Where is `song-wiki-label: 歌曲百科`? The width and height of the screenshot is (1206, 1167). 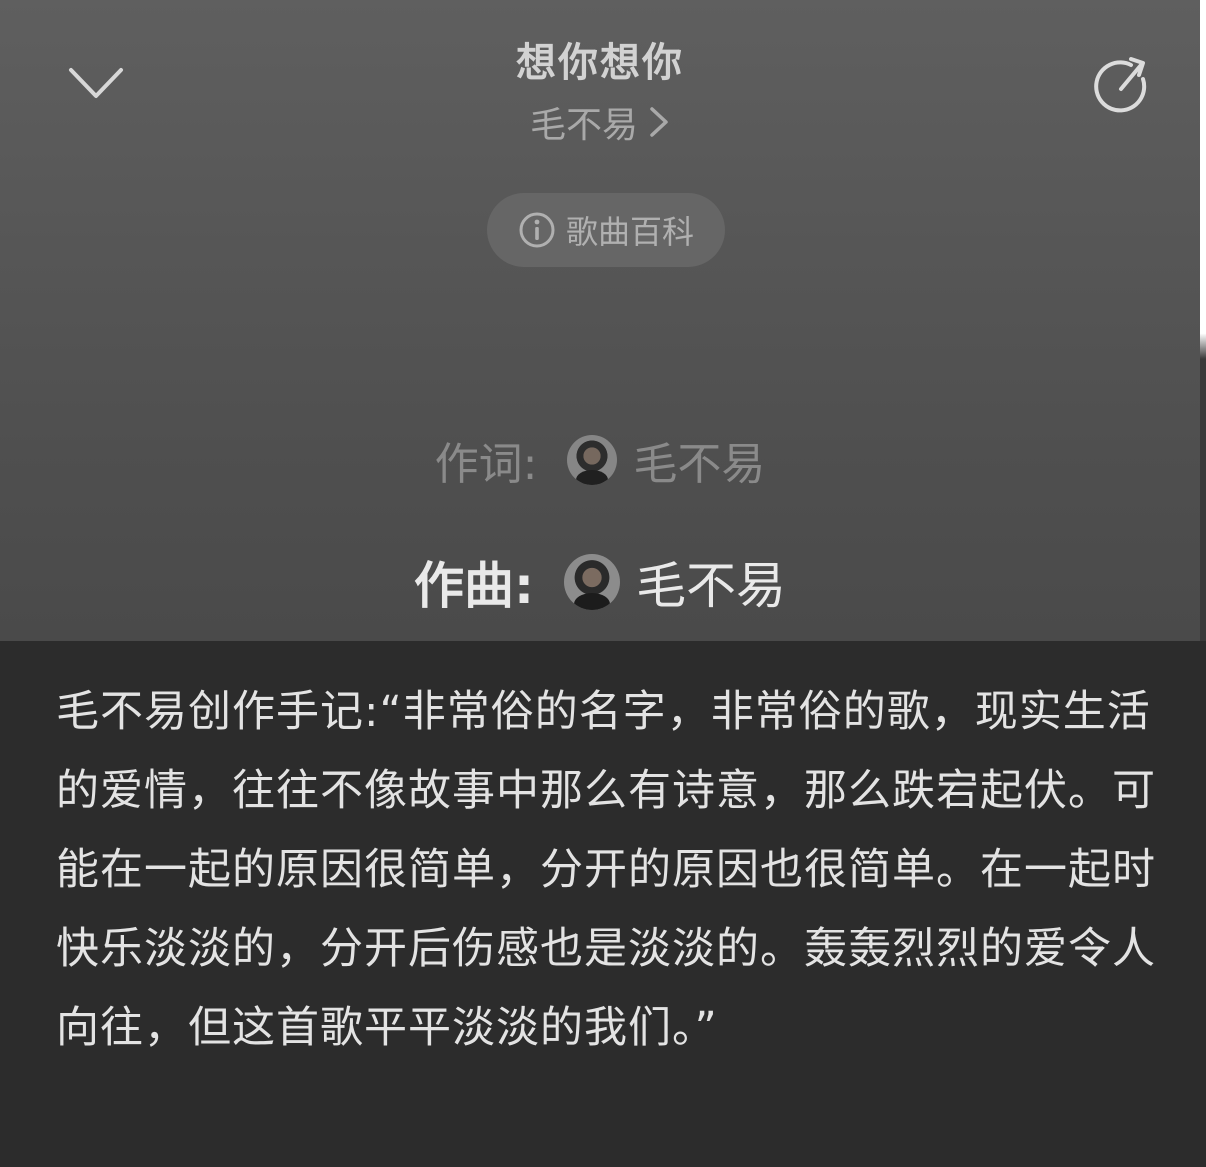 song-wiki-label: 歌曲百科 is located at coordinates (629, 232).